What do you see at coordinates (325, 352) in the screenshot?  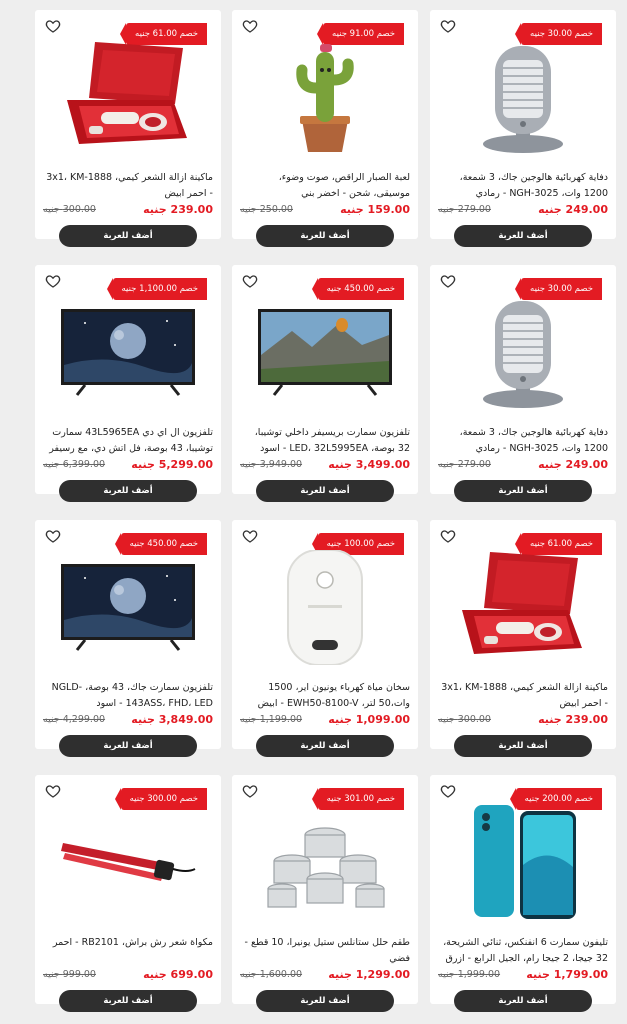 I see `product-image-tv-landscape` at bounding box center [325, 352].